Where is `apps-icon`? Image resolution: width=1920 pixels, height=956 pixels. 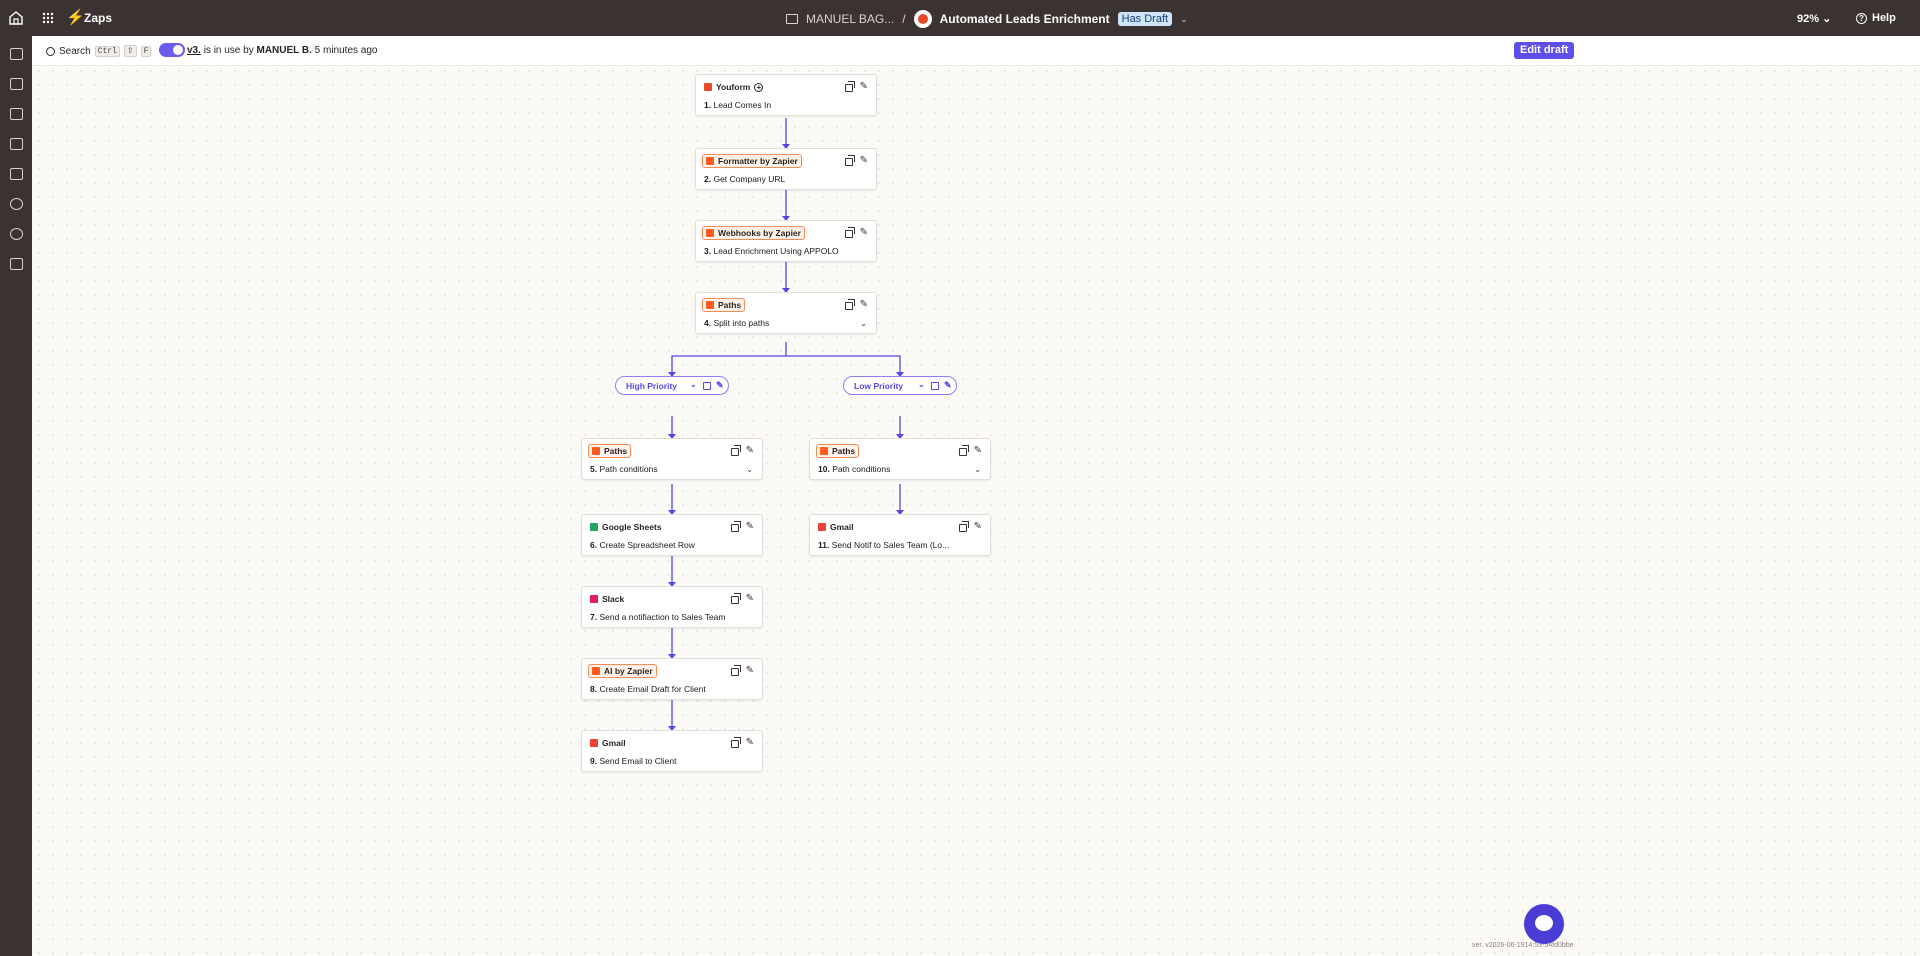 apps-icon is located at coordinates (16, 54).